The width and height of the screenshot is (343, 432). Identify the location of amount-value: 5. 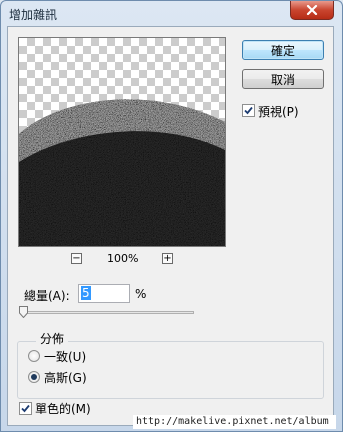
(86, 293).